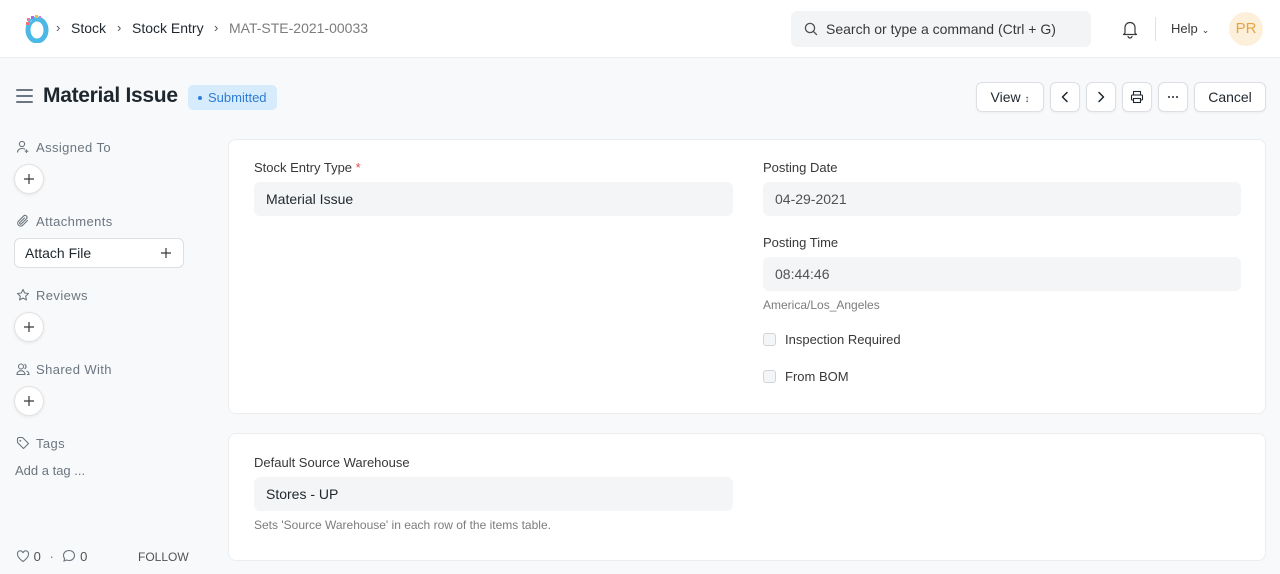 This screenshot has height=574, width=1280. Describe the element at coordinates (23, 443) in the screenshot. I see `tag-icon` at that location.